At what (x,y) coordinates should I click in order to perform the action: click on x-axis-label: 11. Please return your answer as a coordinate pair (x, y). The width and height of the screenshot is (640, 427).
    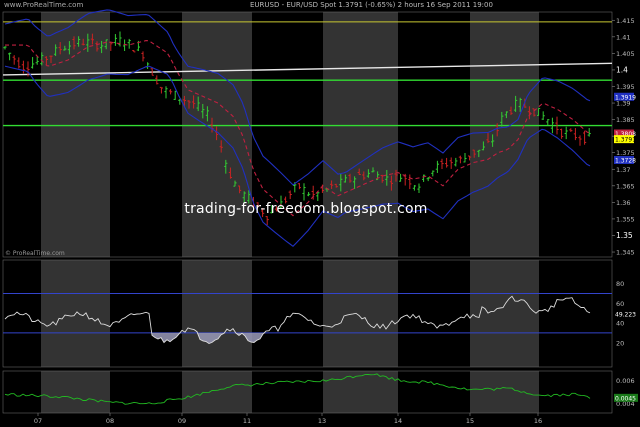
    Looking at the image, I should click on (247, 421).